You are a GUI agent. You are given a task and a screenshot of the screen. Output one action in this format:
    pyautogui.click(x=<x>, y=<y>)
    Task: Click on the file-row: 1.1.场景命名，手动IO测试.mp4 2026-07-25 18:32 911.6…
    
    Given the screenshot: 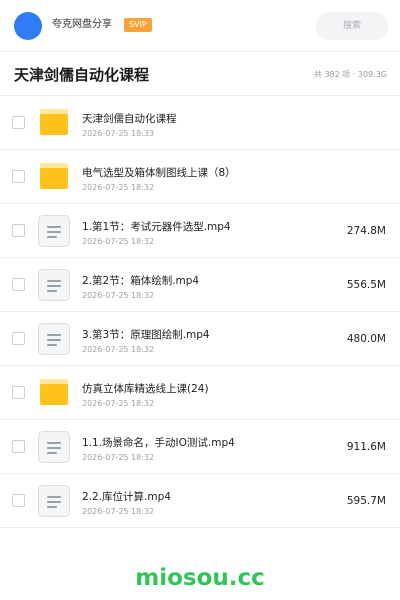 What is the action you would take?
    pyautogui.click(x=200, y=447)
    